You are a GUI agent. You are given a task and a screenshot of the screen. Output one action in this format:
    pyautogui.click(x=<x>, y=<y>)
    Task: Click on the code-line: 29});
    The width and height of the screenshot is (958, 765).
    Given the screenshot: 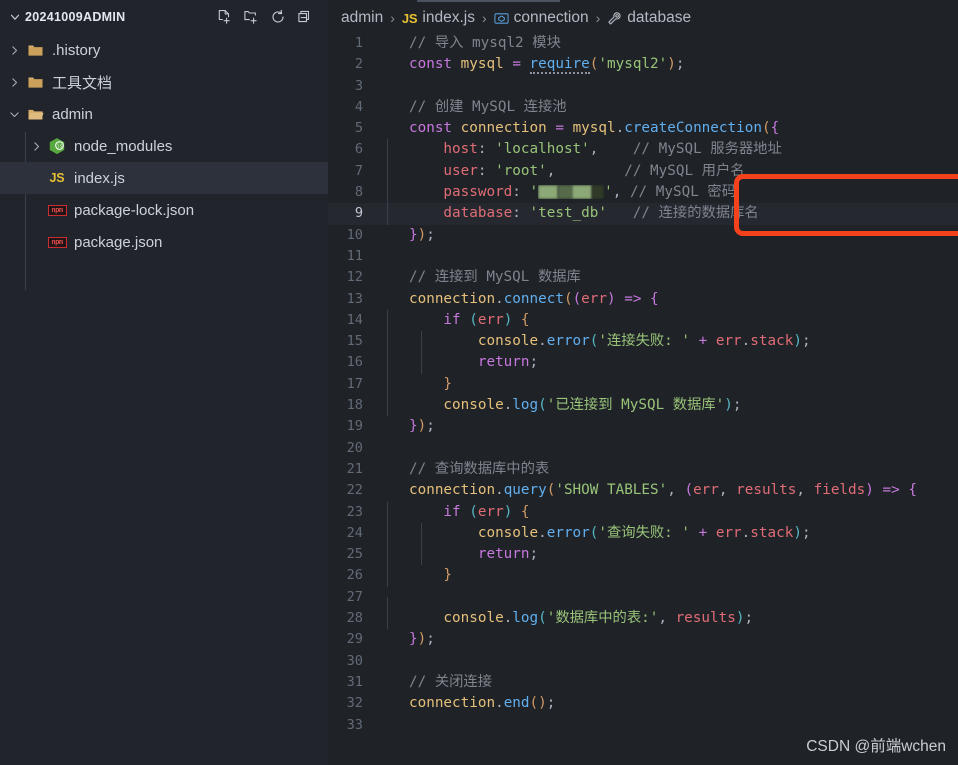 What is the action you would take?
    pyautogui.click(x=643, y=639)
    